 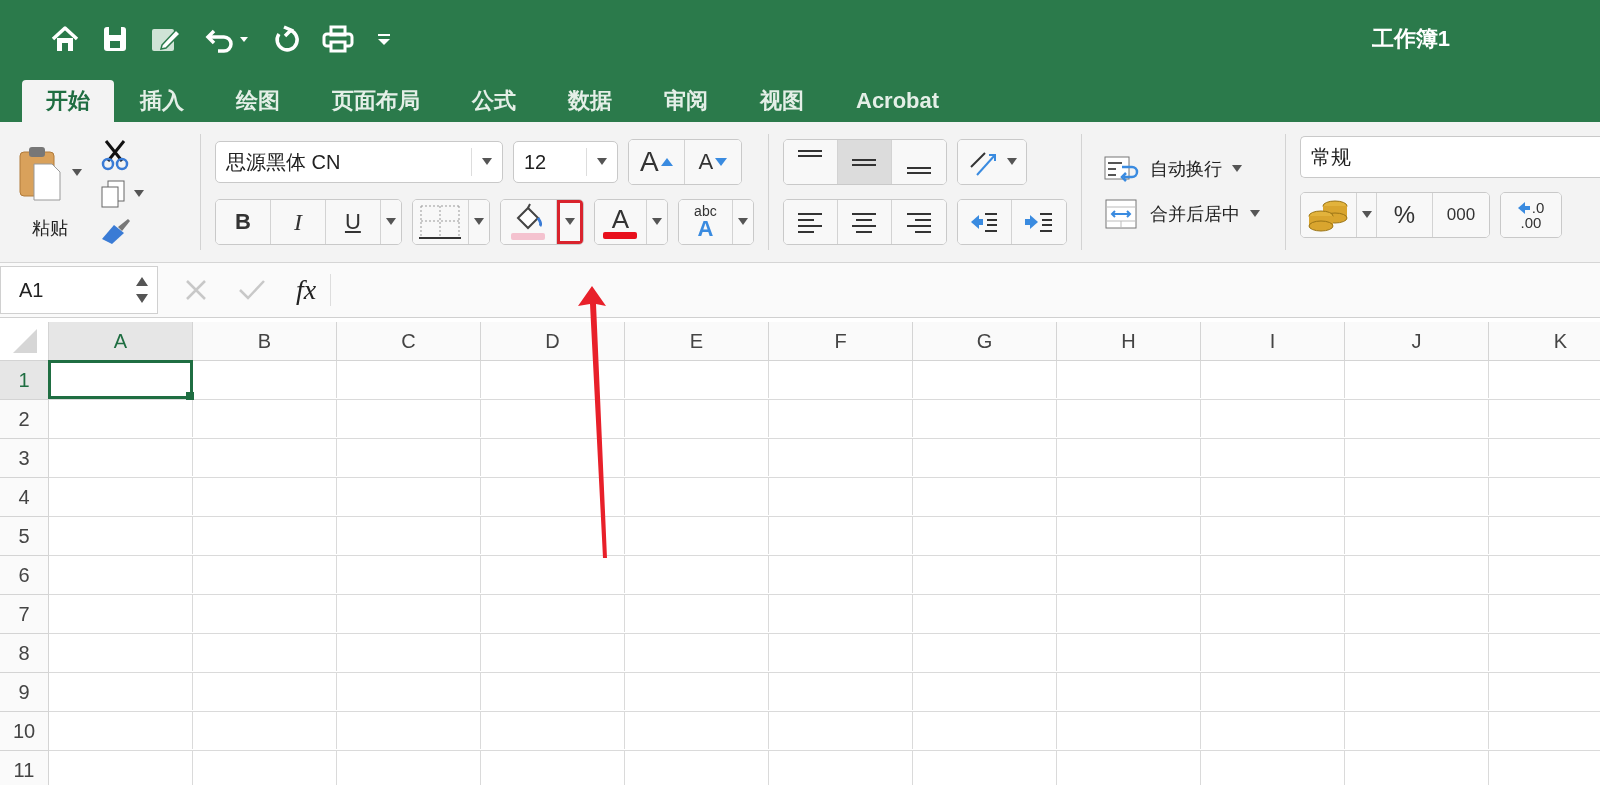 I want to click on print-icon, so click(x=338, y=39).